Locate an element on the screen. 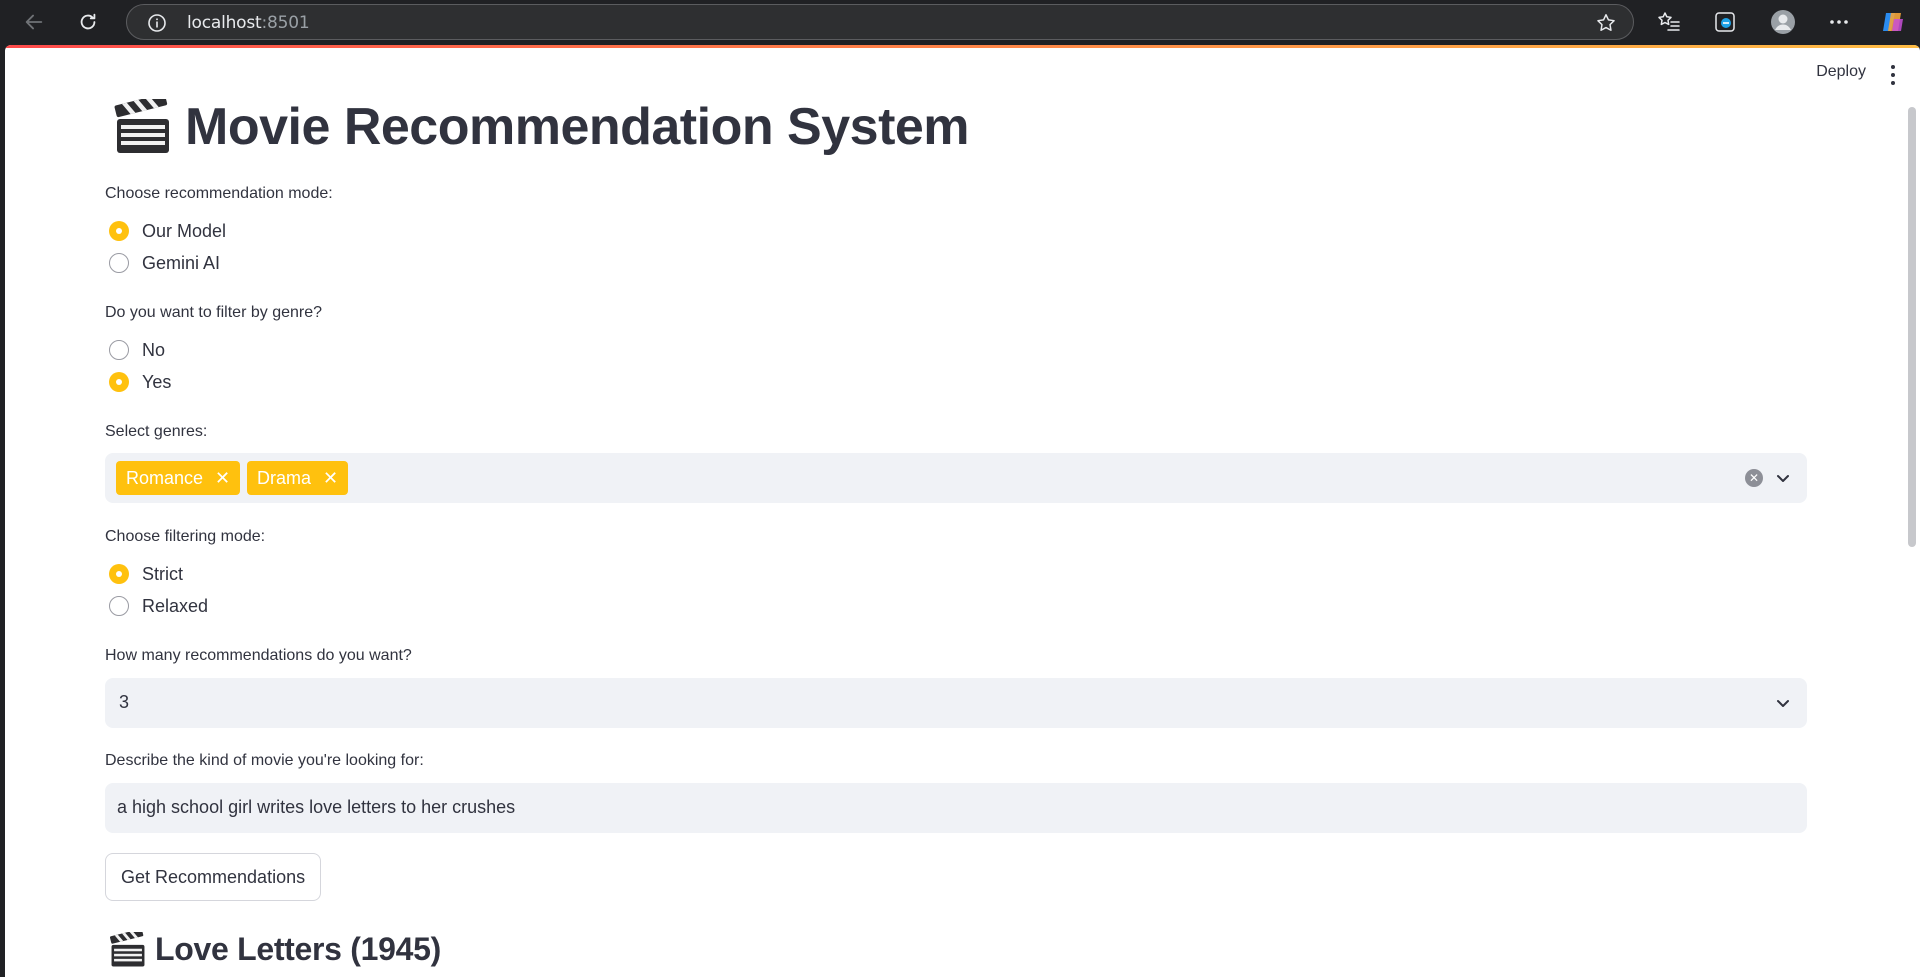 The height and width of the screenshot is (977, 1920). mode-label: Choose recommendation mode: is located at coordinates (219, 193).